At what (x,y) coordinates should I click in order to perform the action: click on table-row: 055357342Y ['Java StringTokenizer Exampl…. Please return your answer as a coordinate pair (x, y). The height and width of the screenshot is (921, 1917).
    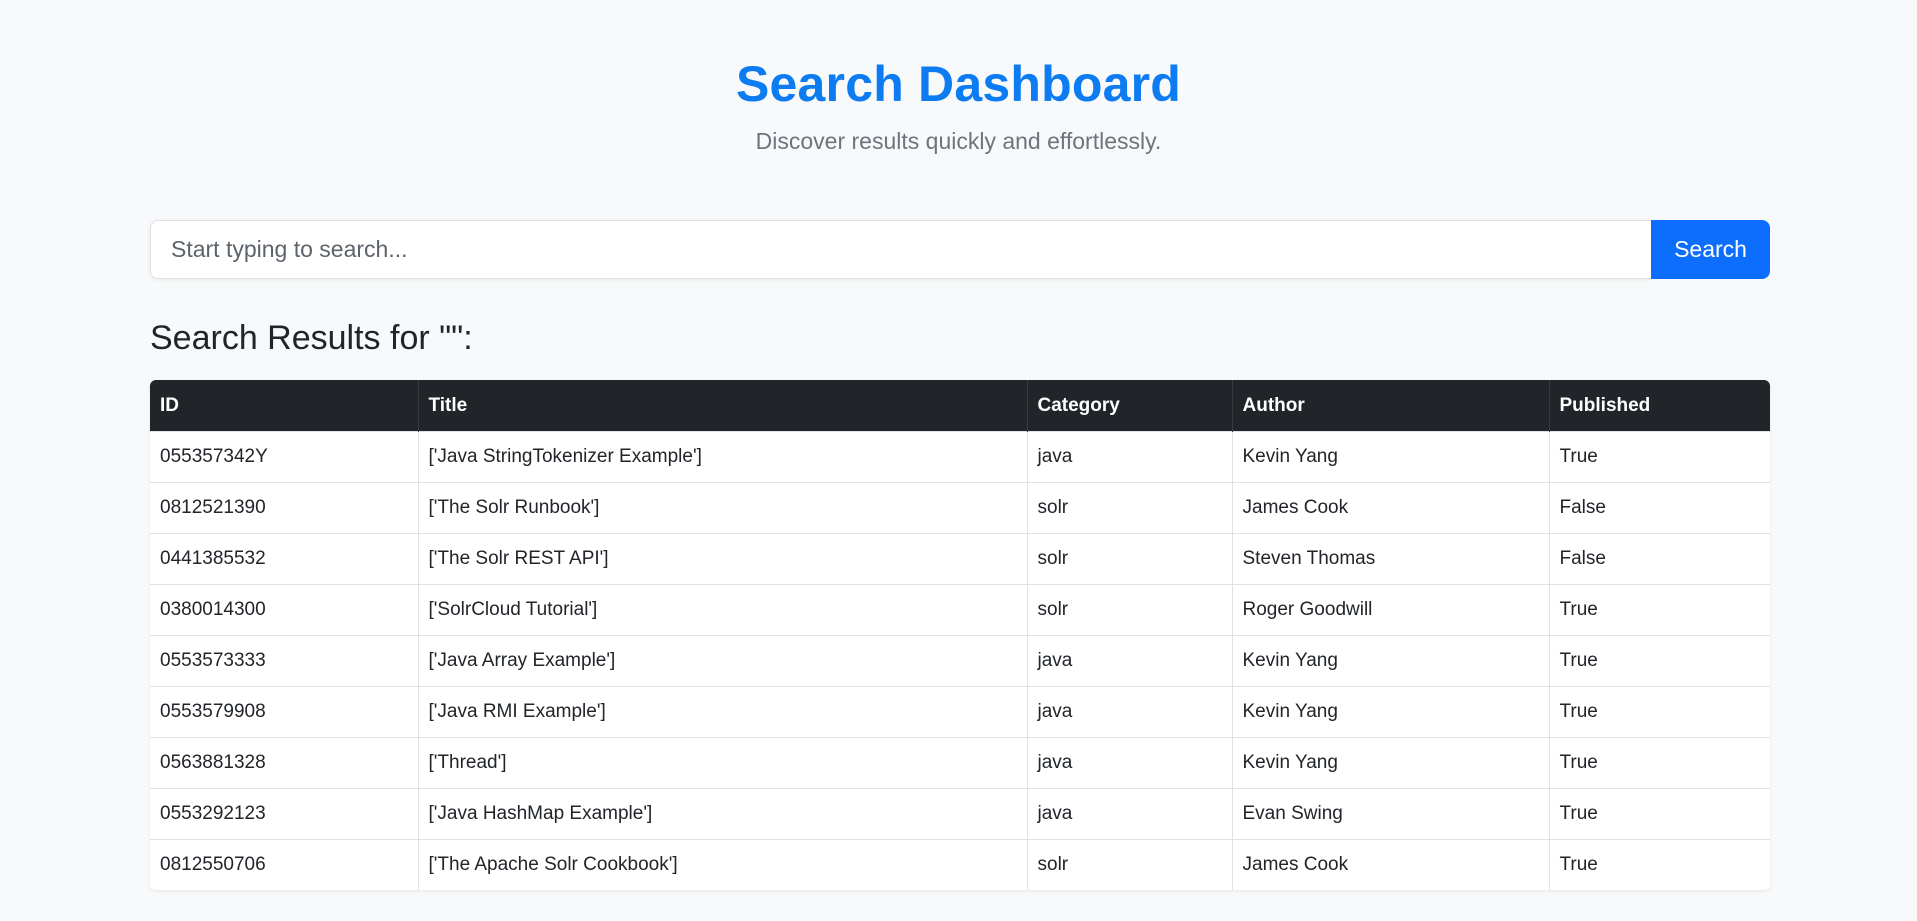
    Looking at the image, I should click on (960, 457).